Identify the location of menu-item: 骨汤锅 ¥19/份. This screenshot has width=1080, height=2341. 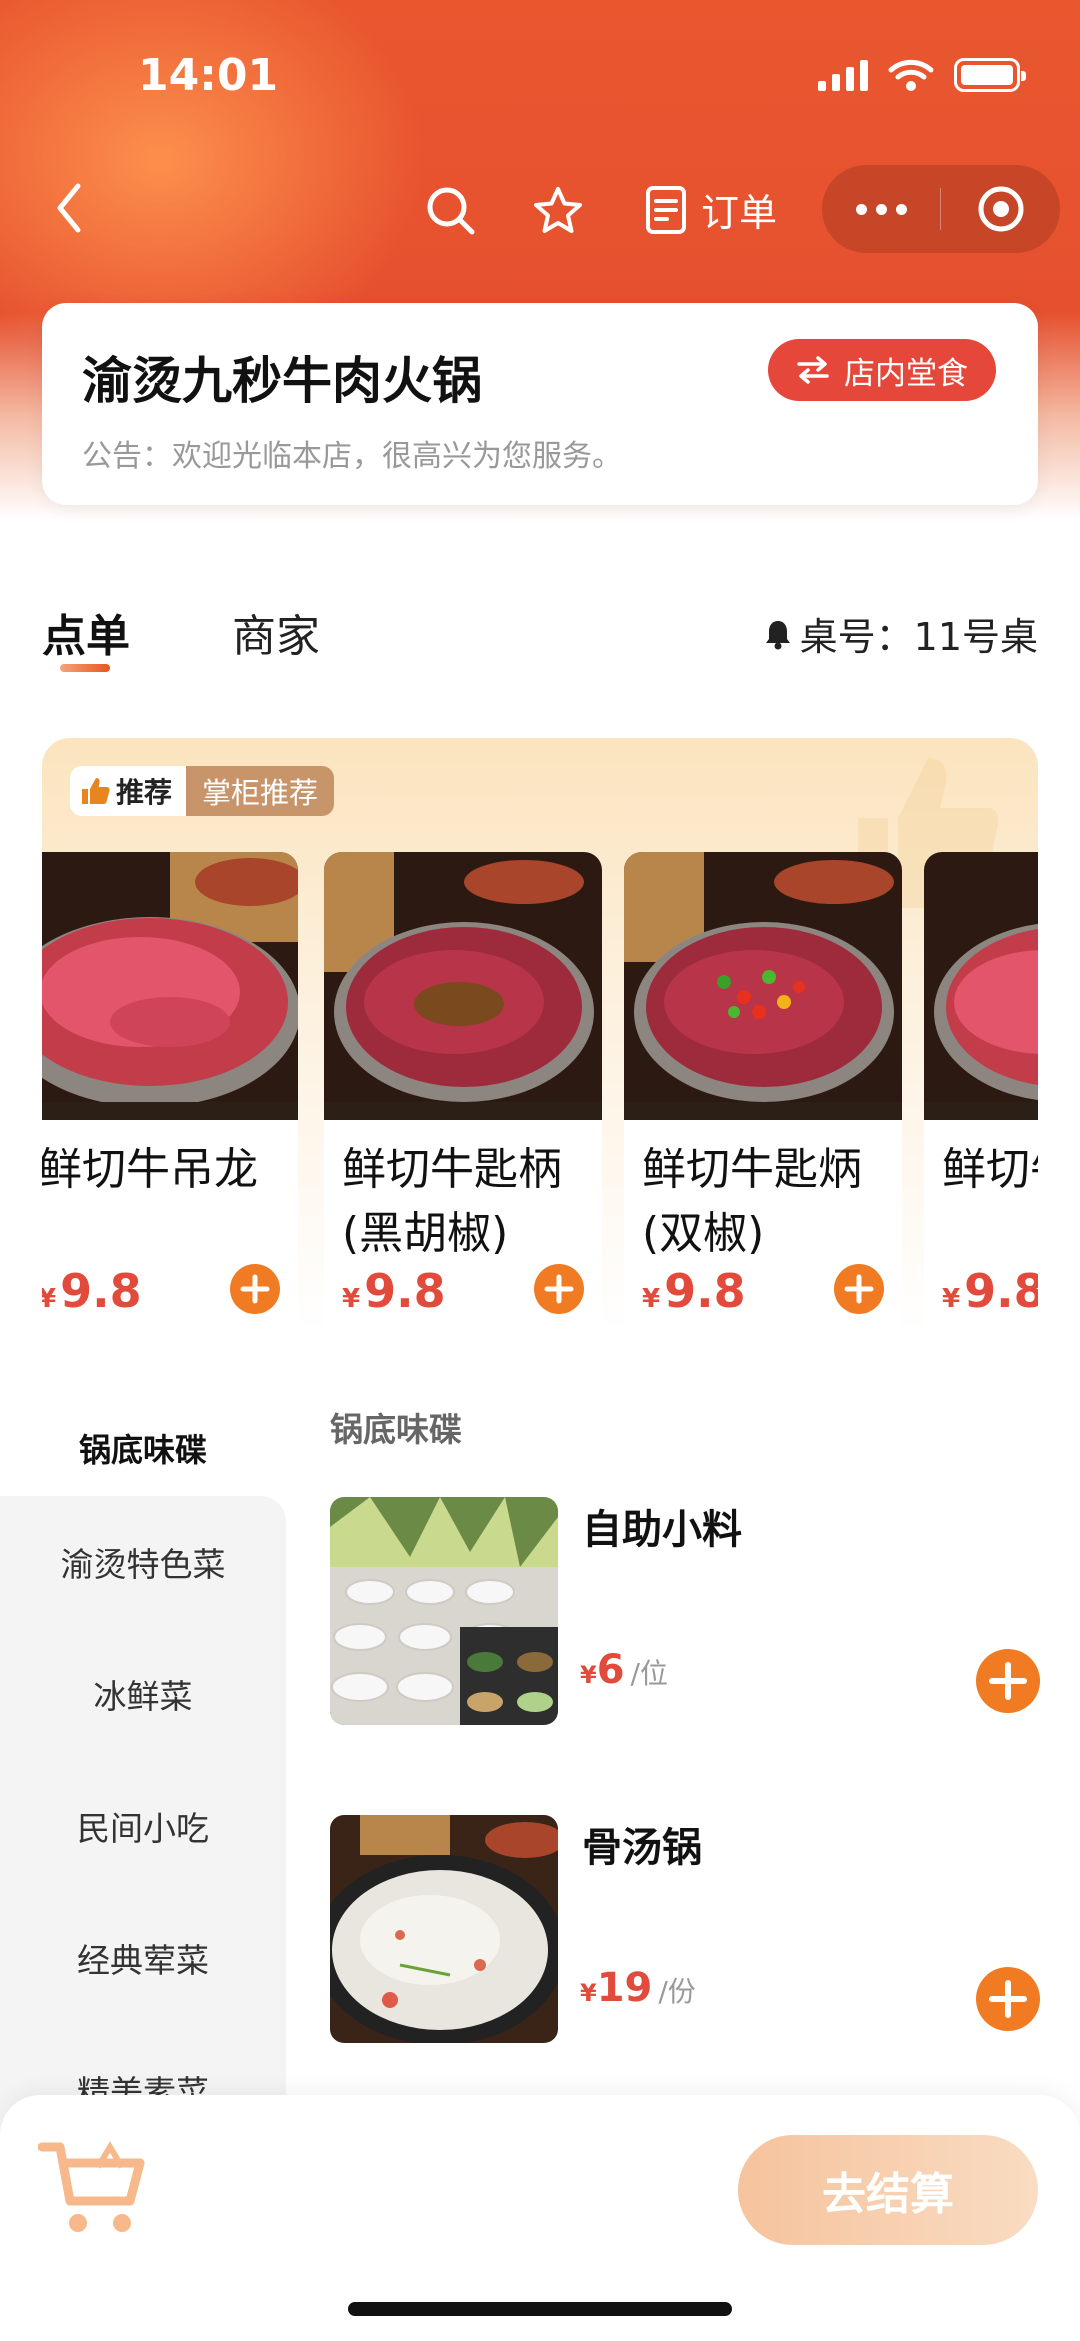
(685, 1929).